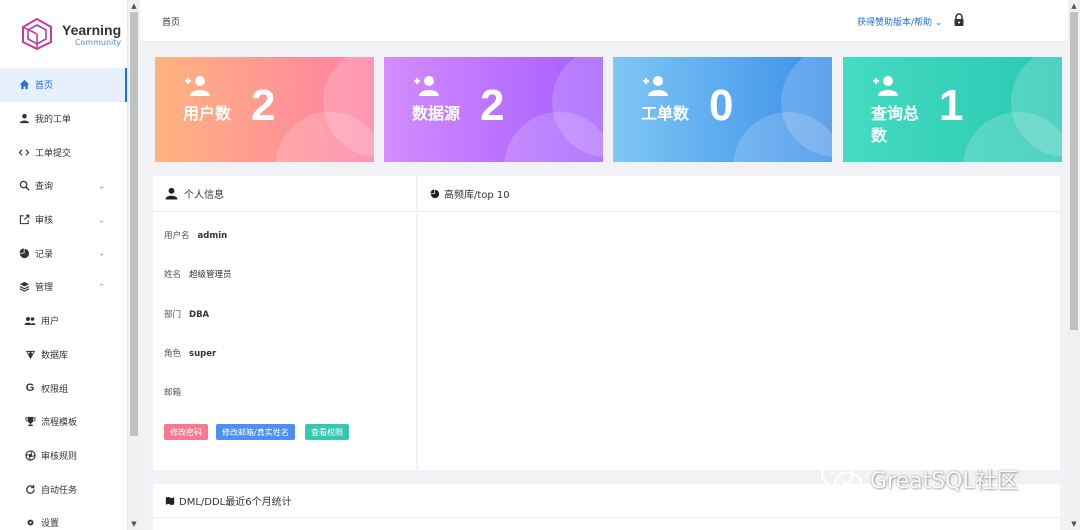  I want to click on sidebar-scrollbar: ▲ ▼, so click(134, 265).